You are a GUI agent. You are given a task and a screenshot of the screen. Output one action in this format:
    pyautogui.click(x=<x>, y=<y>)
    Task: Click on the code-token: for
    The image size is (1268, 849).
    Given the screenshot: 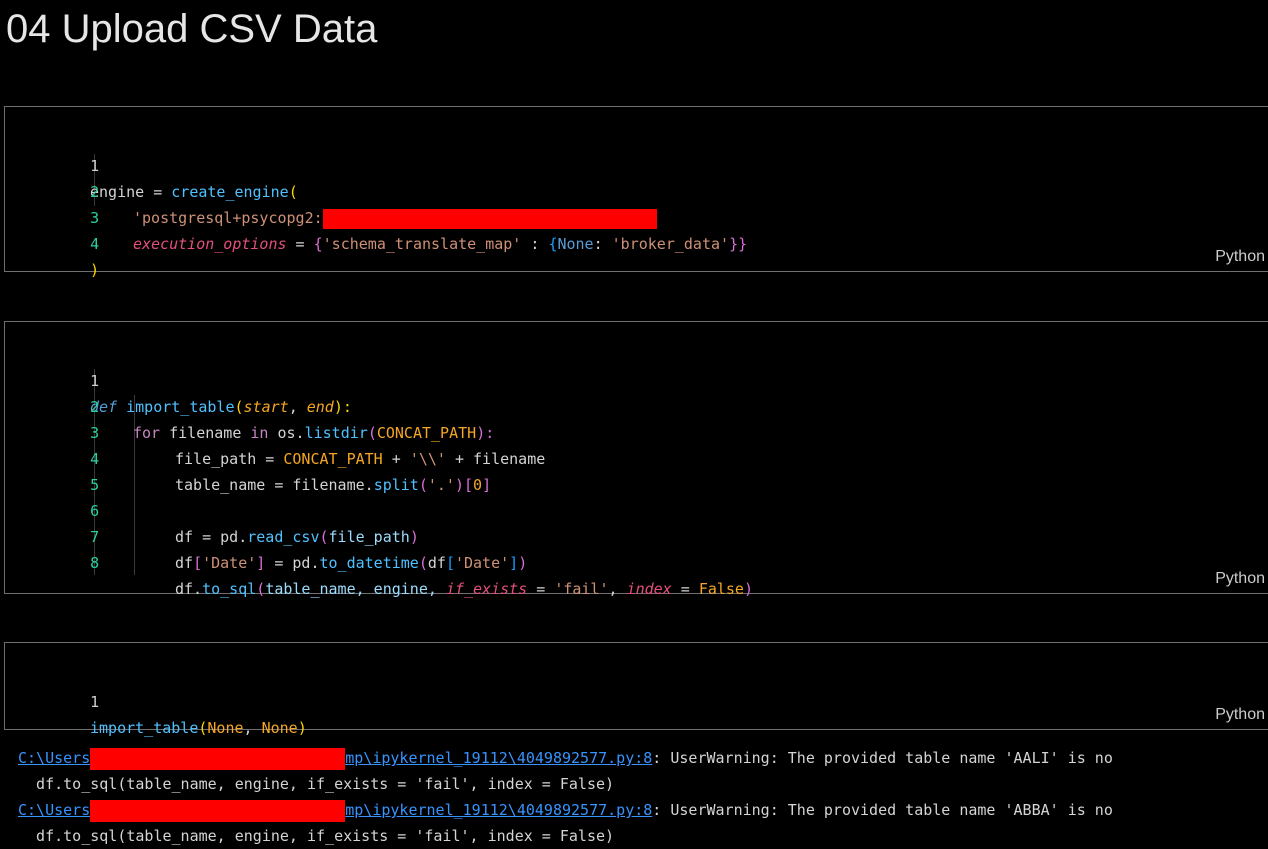 What is the action you would take?
    pyautogui.click(x=147, y=433)
    